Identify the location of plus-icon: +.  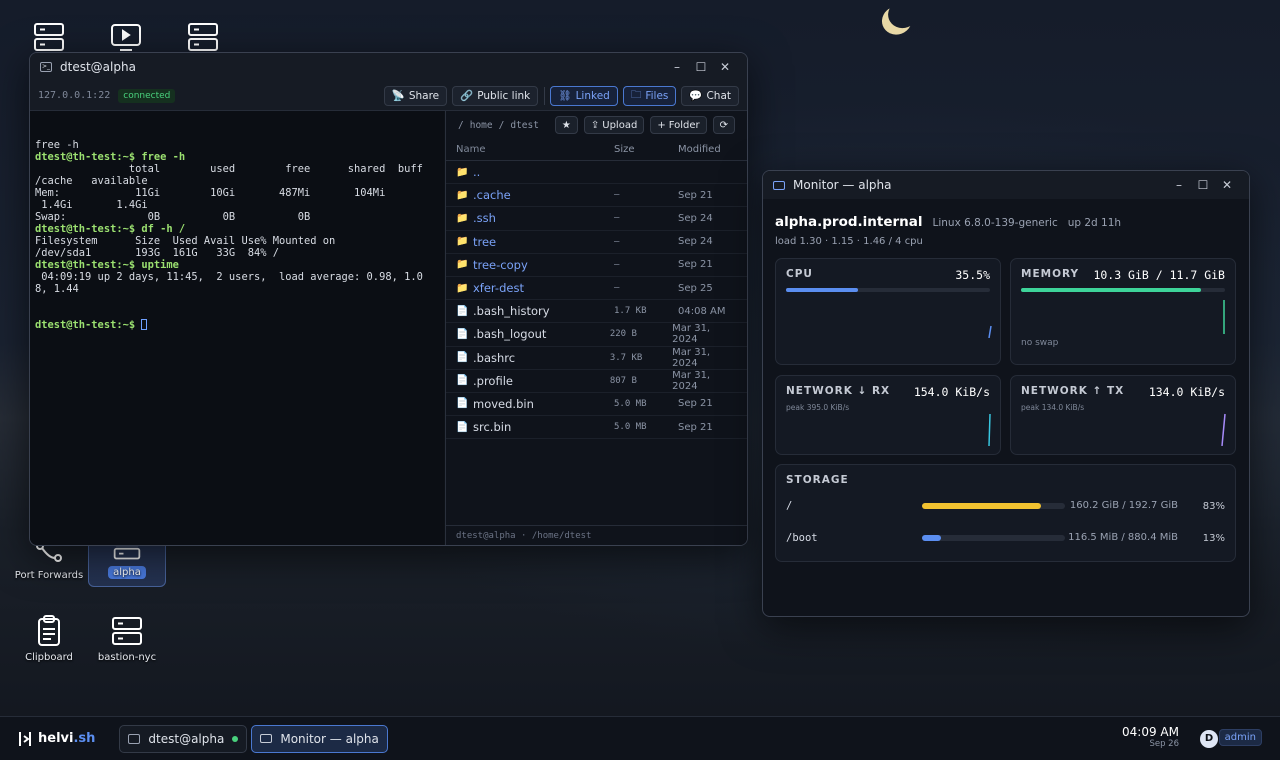
(661, 125).